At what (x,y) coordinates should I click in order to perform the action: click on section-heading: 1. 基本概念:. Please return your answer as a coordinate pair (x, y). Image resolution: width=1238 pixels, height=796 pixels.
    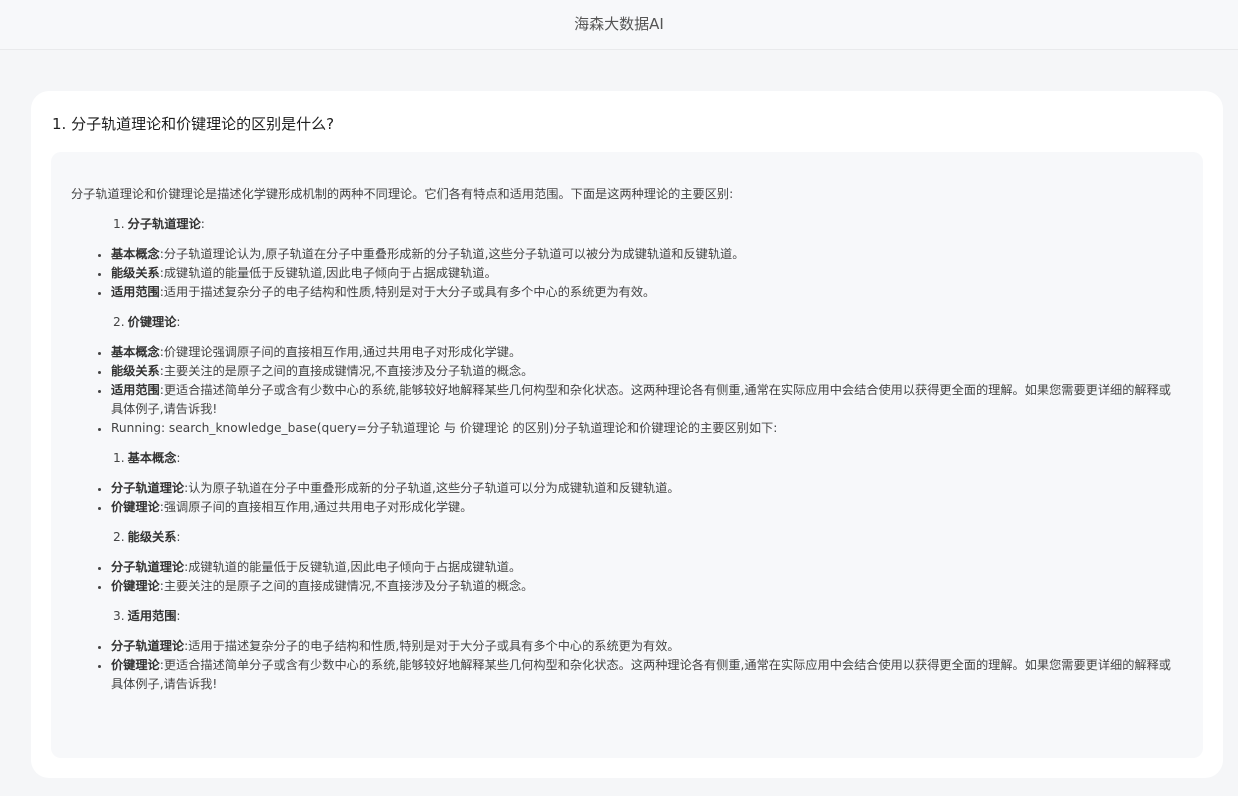
    Looking at the image, I should click on (147, 458).